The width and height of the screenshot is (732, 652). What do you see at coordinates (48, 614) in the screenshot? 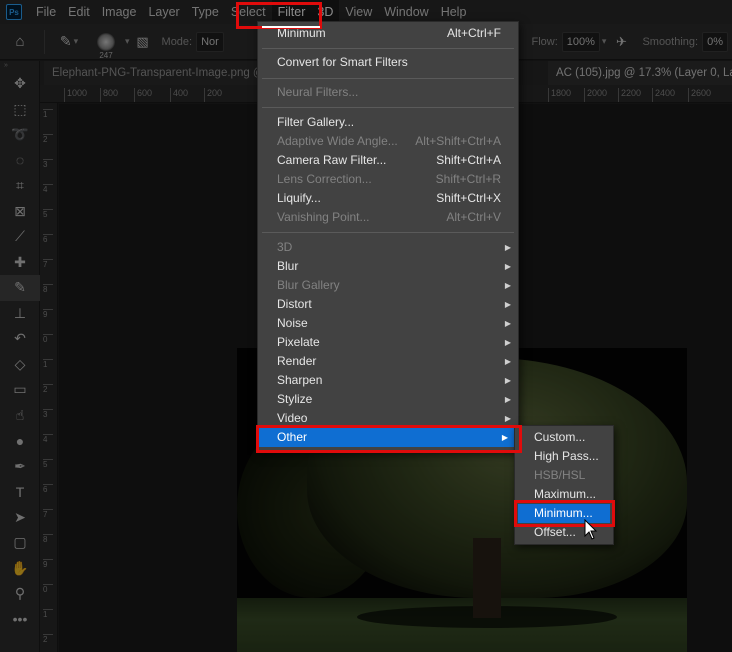
I see `ruler-label: 1` at bounding box center [48, 614].